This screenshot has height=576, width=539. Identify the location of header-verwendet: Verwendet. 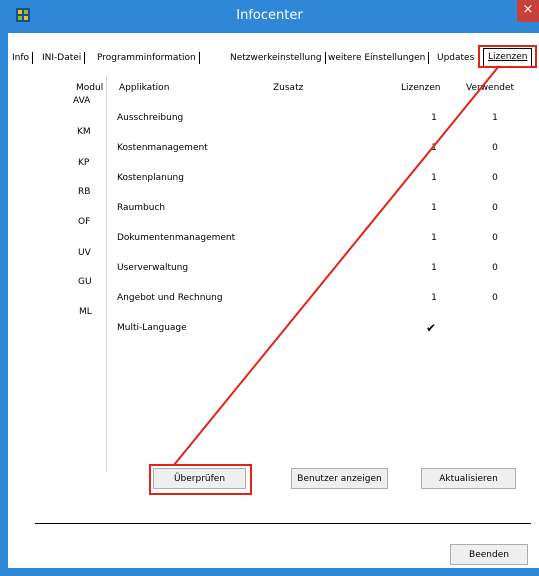
(490, 88).